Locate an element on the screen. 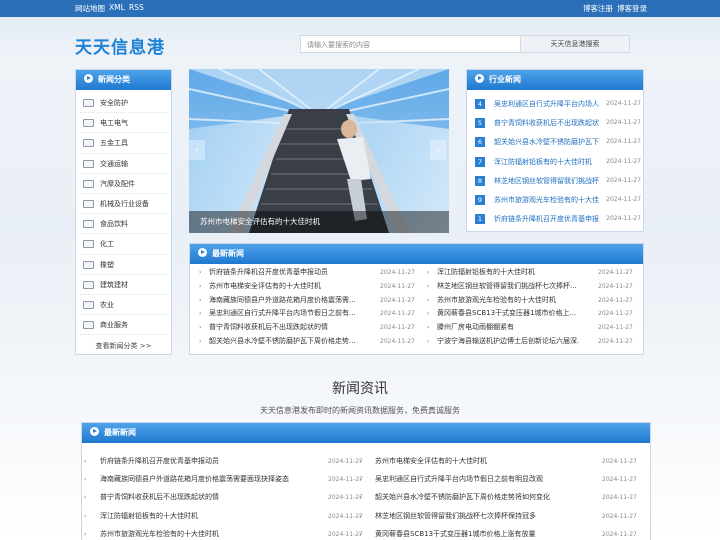  plug-icon is located at coordinates (88, 123).